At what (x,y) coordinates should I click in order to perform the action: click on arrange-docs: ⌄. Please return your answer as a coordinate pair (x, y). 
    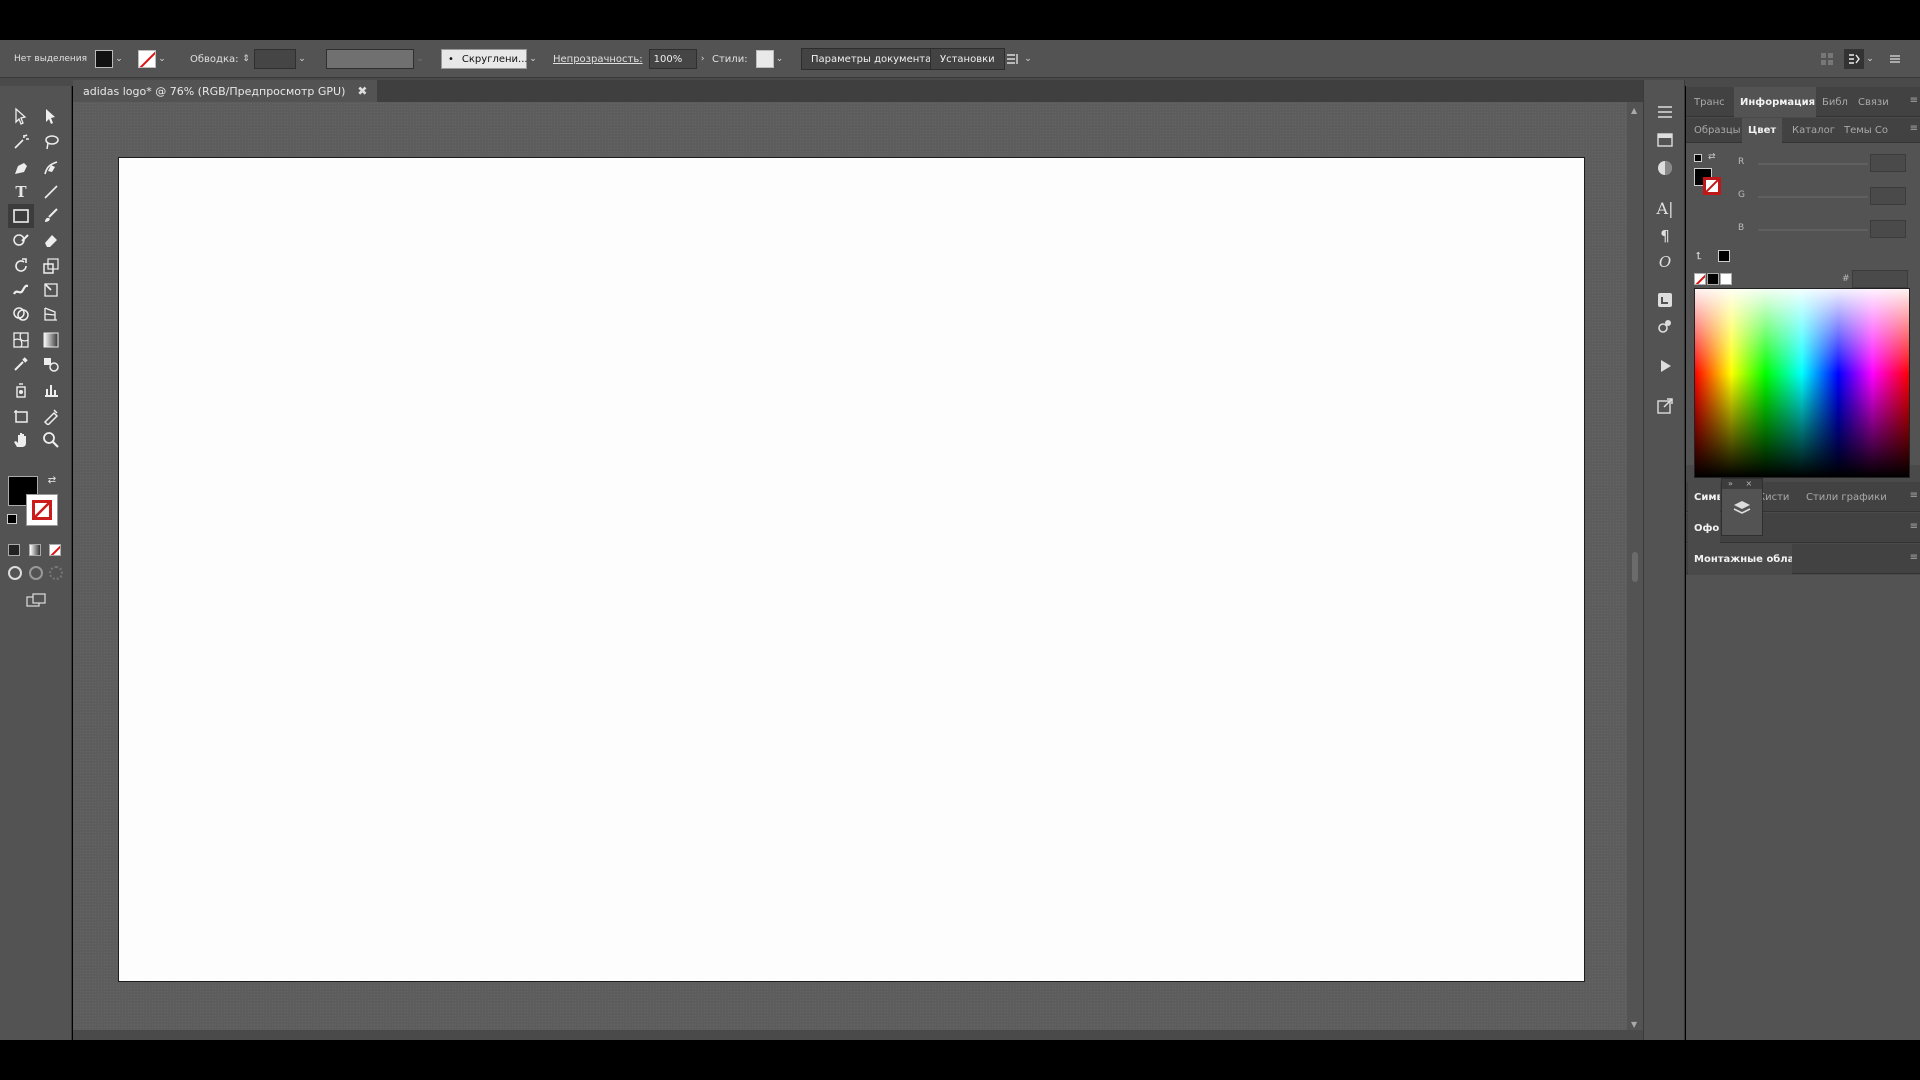
    Looking at the image, I should click on (1019, 59).